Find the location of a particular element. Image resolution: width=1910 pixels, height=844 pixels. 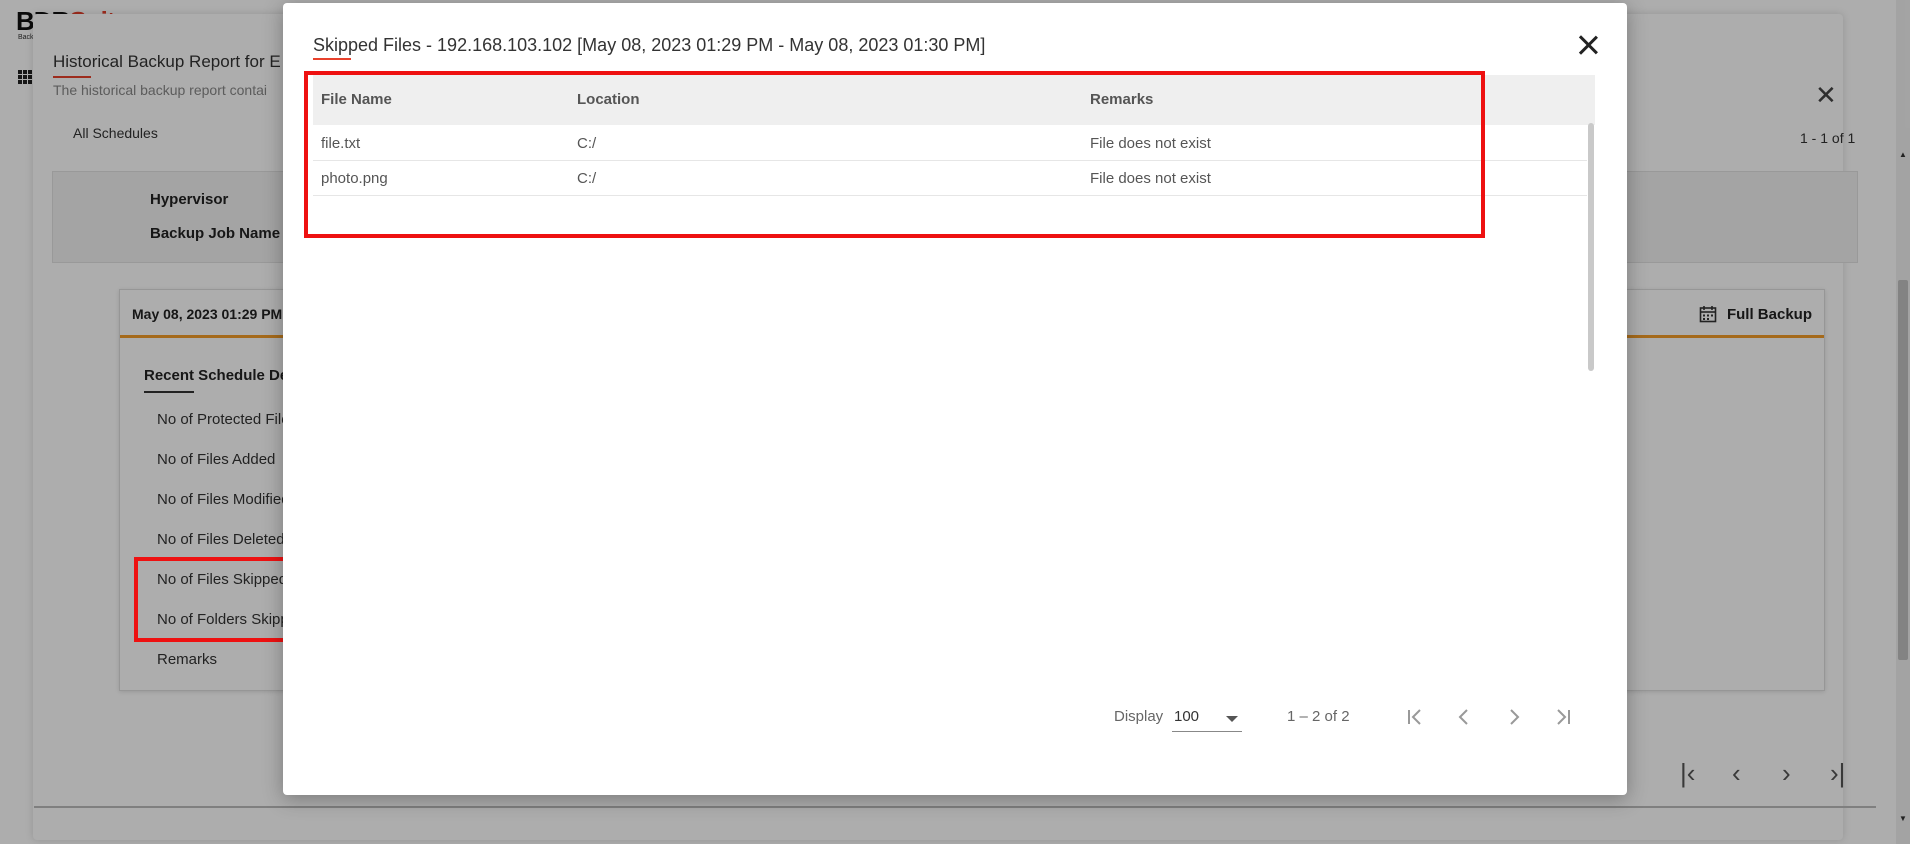

first-page-icon is located at coordinates (1414, 717).